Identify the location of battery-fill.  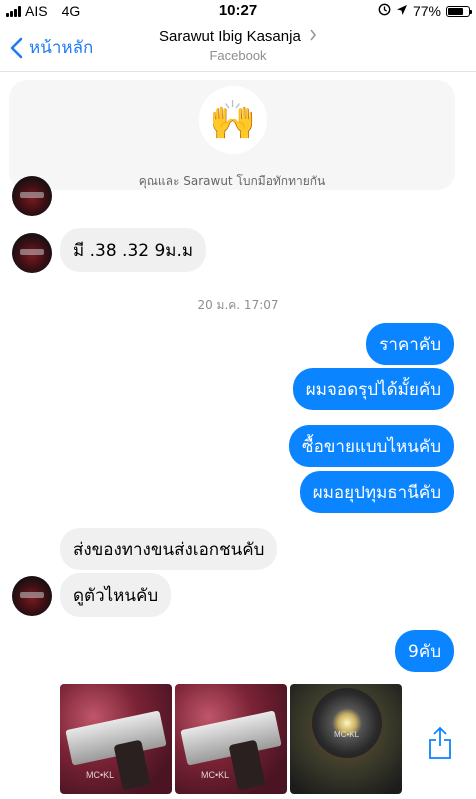
(456, 11).